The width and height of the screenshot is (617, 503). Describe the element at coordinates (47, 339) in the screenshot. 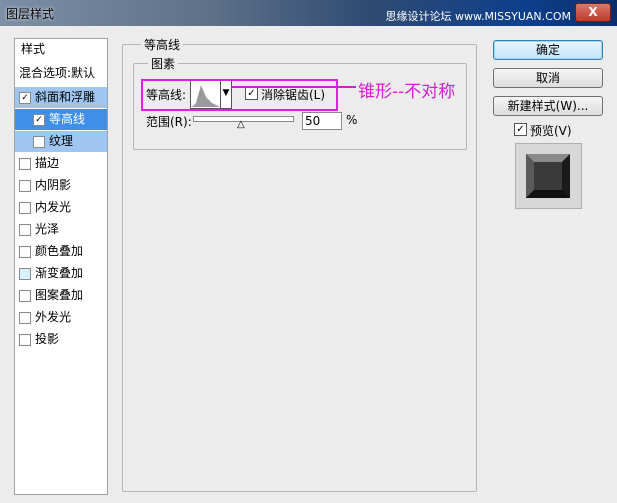

I see `sidebar-item-label: 投影` at that location.